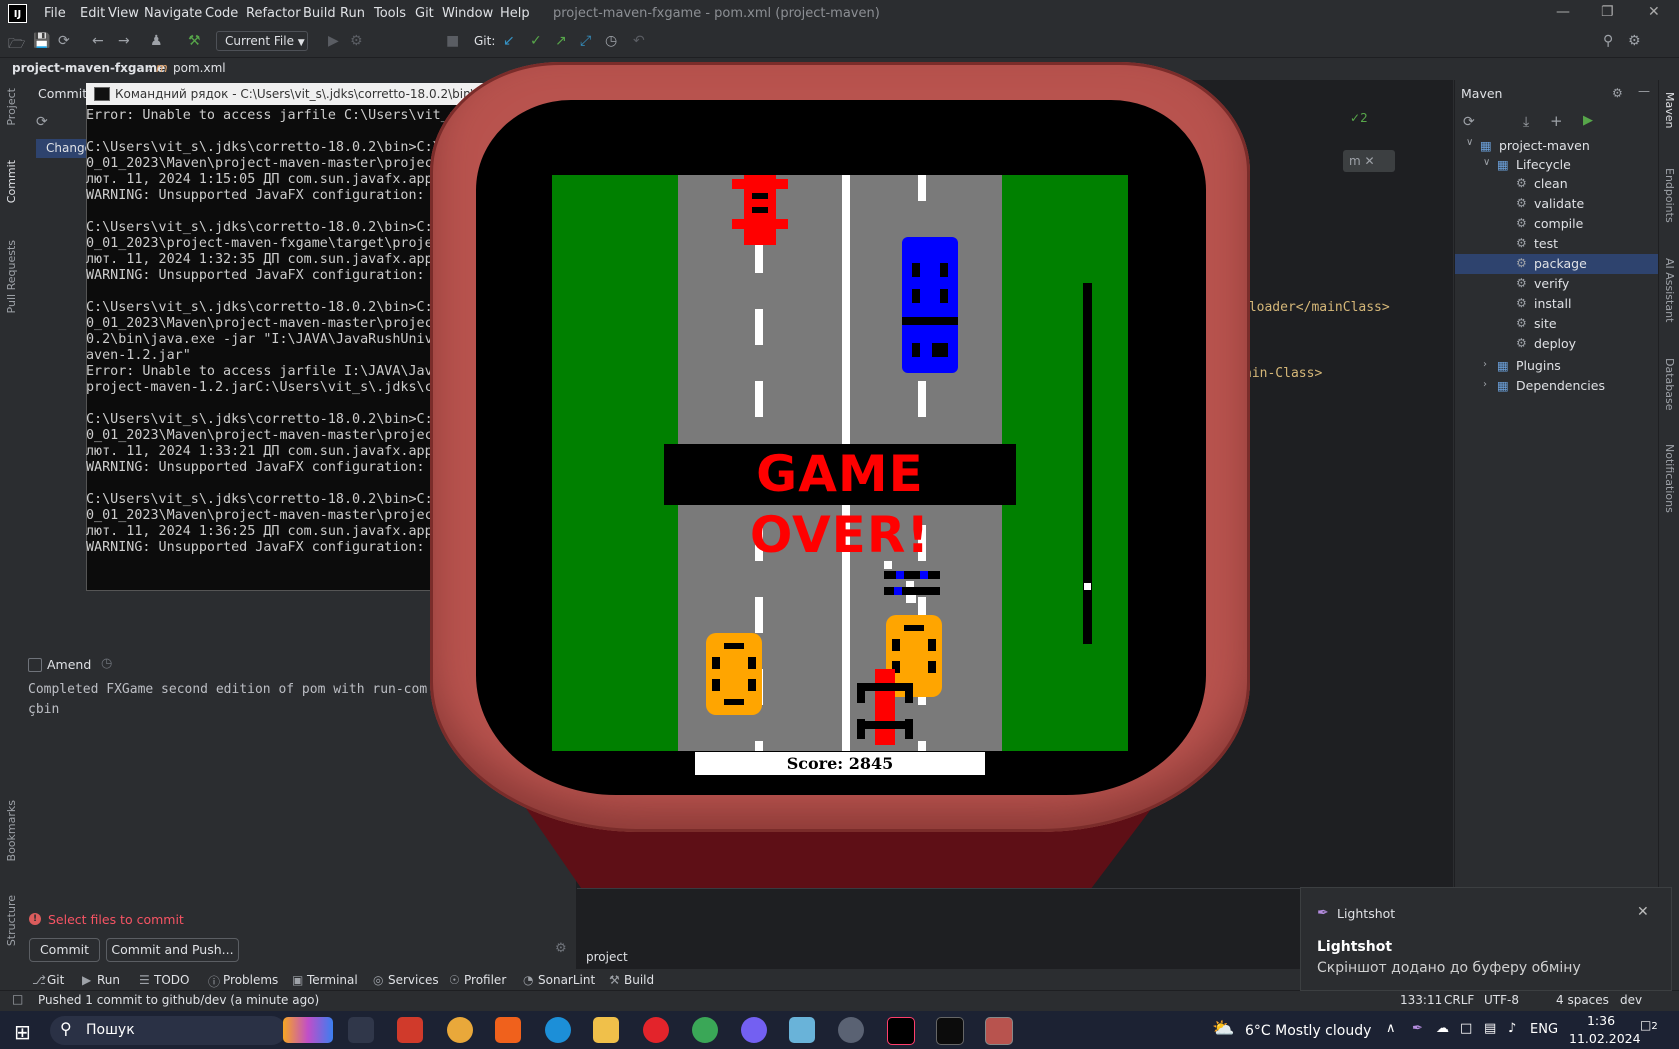  Describe the element at coordinates (999, 1031) in the screenshot. I see `game-taskbar-icon` at that location.